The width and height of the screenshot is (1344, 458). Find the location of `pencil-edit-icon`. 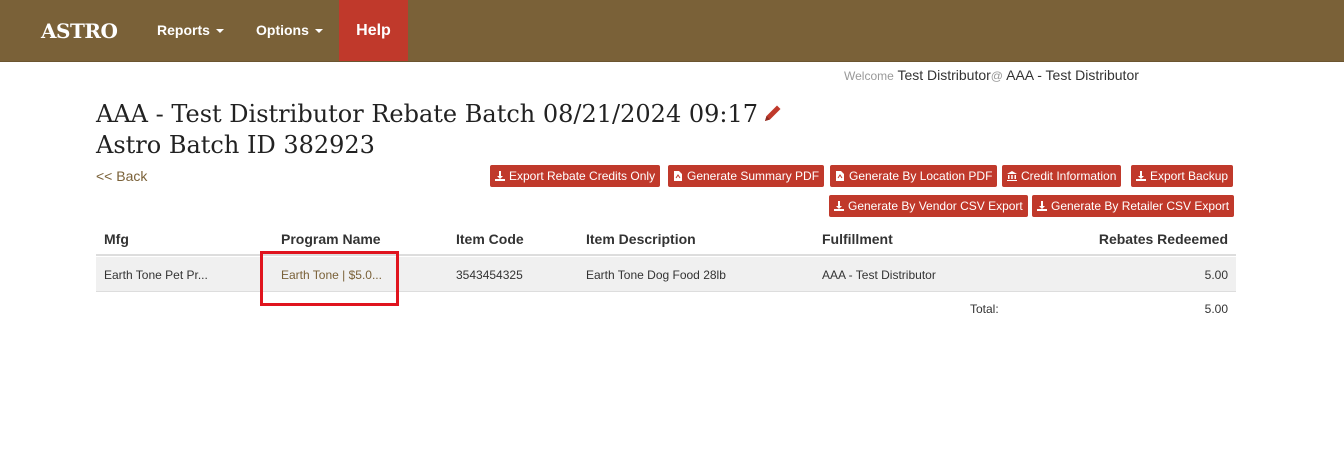

pencil-edit-icon is located at coordinates (773, 116).